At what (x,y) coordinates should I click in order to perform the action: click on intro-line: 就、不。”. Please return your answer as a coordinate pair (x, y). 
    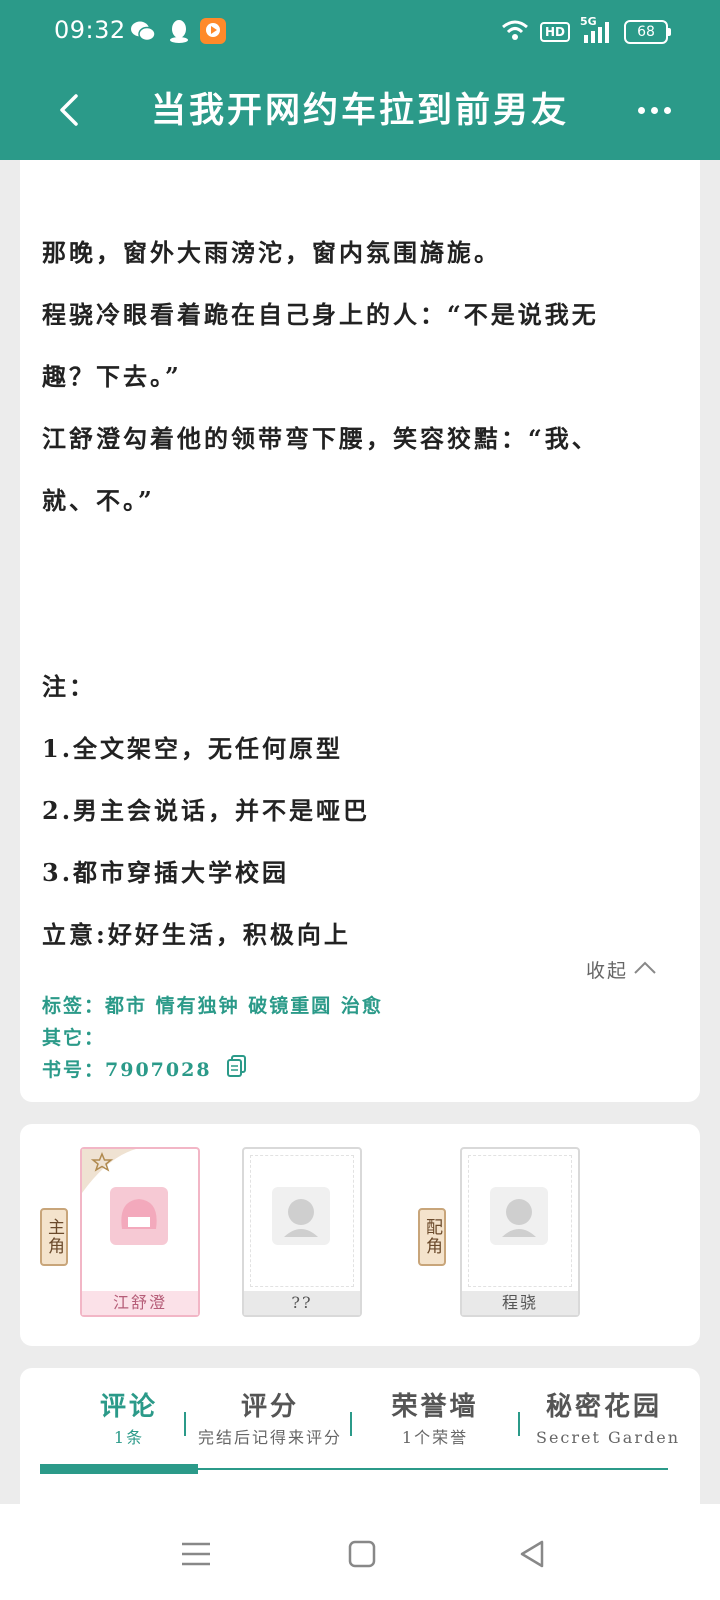
    Looking at the image, I should click on (98, 500).